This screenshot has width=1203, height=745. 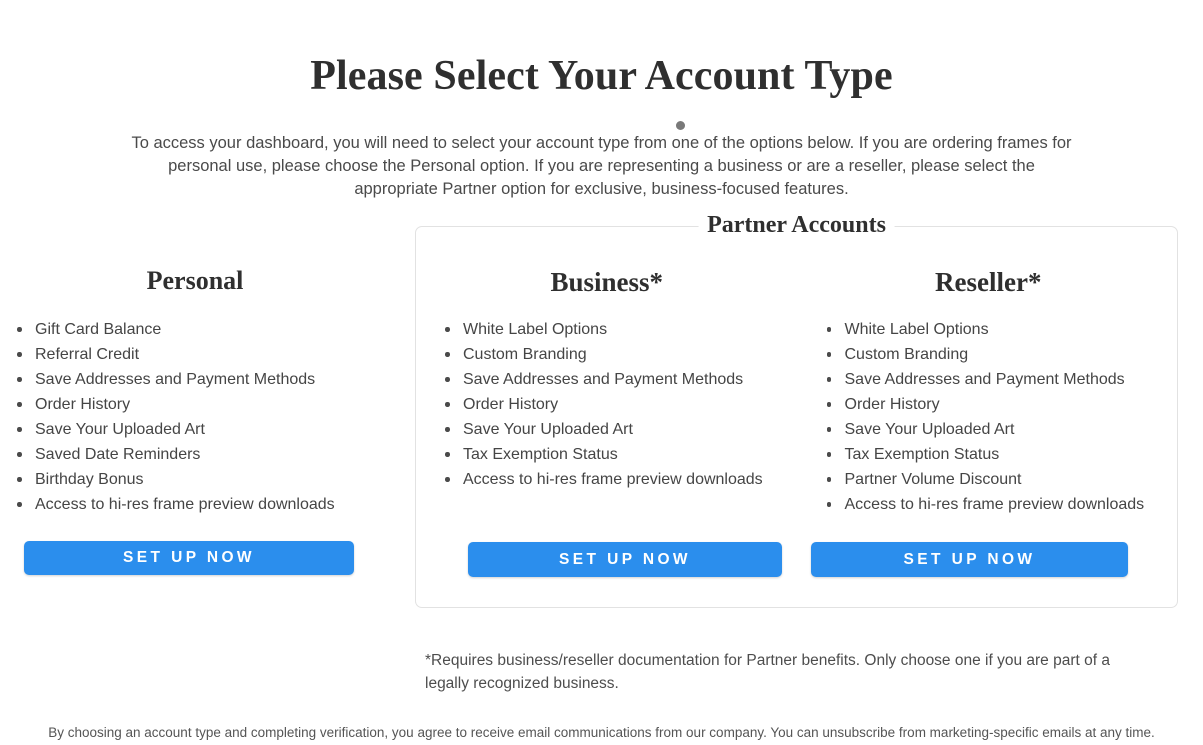 I want to click on list-item: Gift Card Balance, so click(x=195, y=329).